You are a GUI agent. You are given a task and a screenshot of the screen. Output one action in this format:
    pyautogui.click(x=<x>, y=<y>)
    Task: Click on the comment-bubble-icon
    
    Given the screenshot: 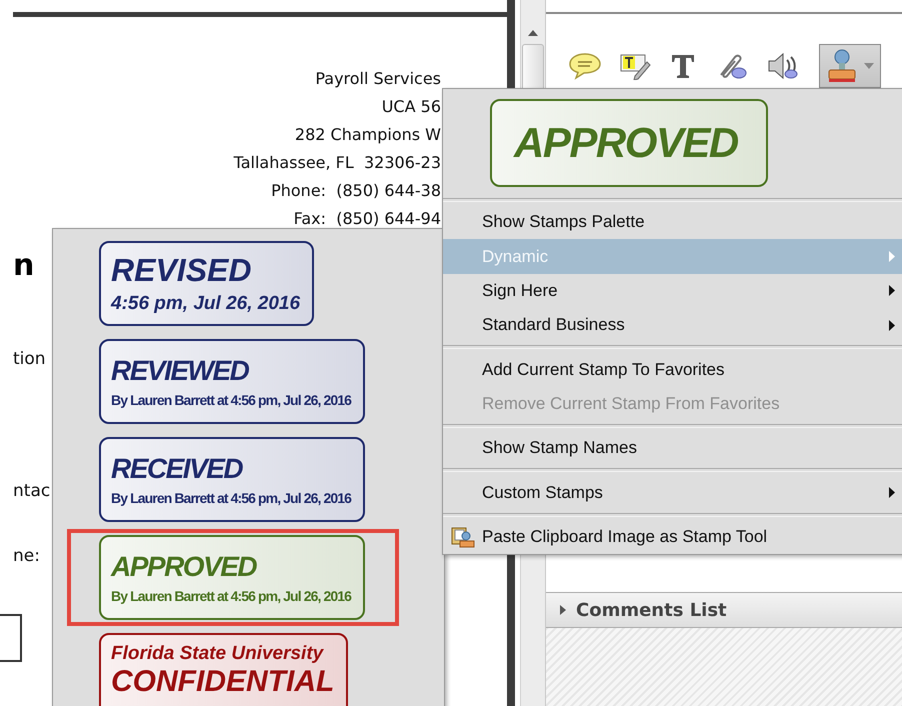 What is the action you would take?
    pyautogui.click(x=585, y=66)
    